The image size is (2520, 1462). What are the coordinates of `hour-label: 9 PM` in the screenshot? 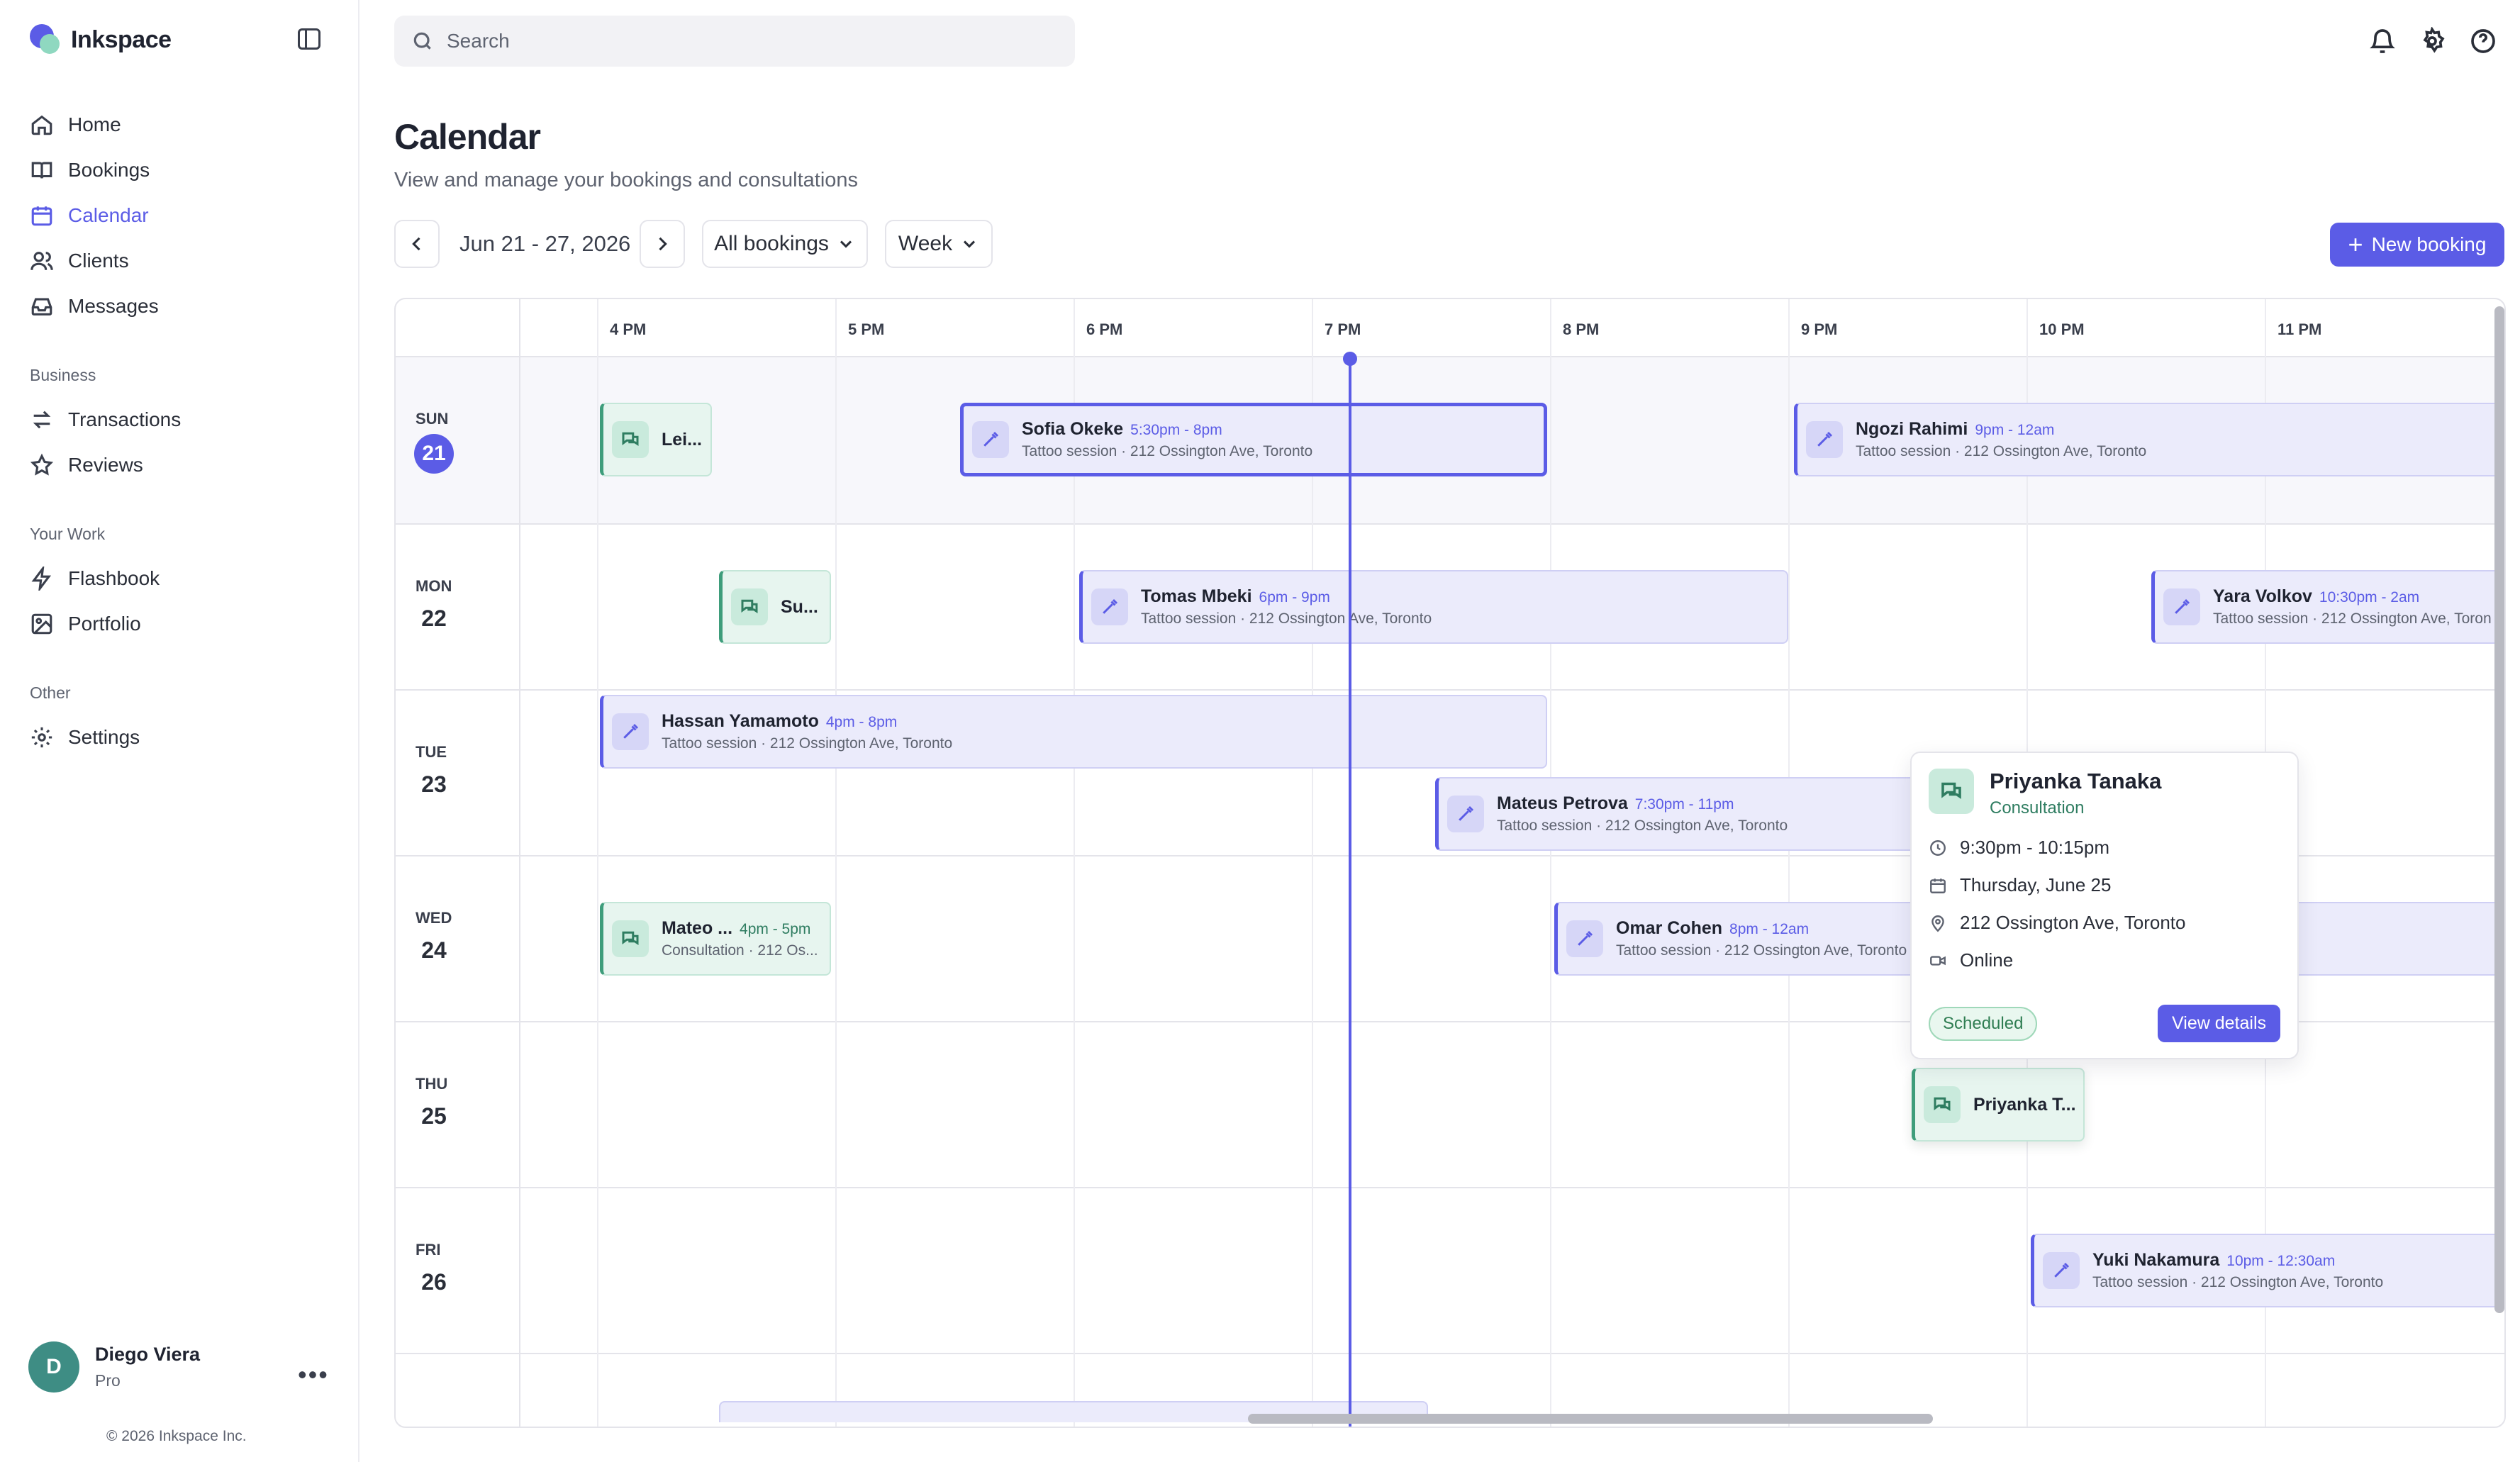 It's located at (1820, 329).